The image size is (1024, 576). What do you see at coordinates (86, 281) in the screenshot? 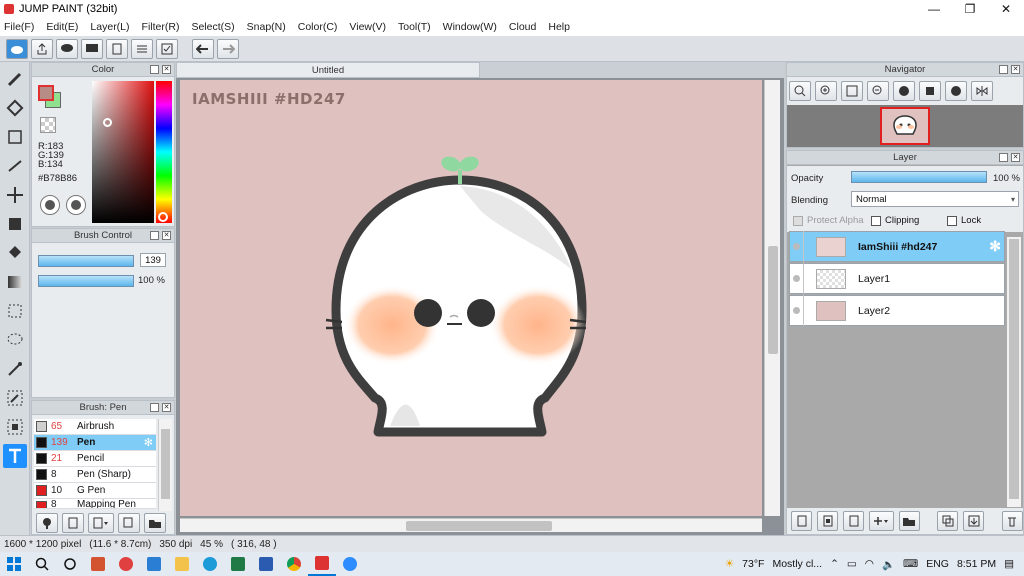
I see `brush-opacity-slider` at bounding box center [86, 281].